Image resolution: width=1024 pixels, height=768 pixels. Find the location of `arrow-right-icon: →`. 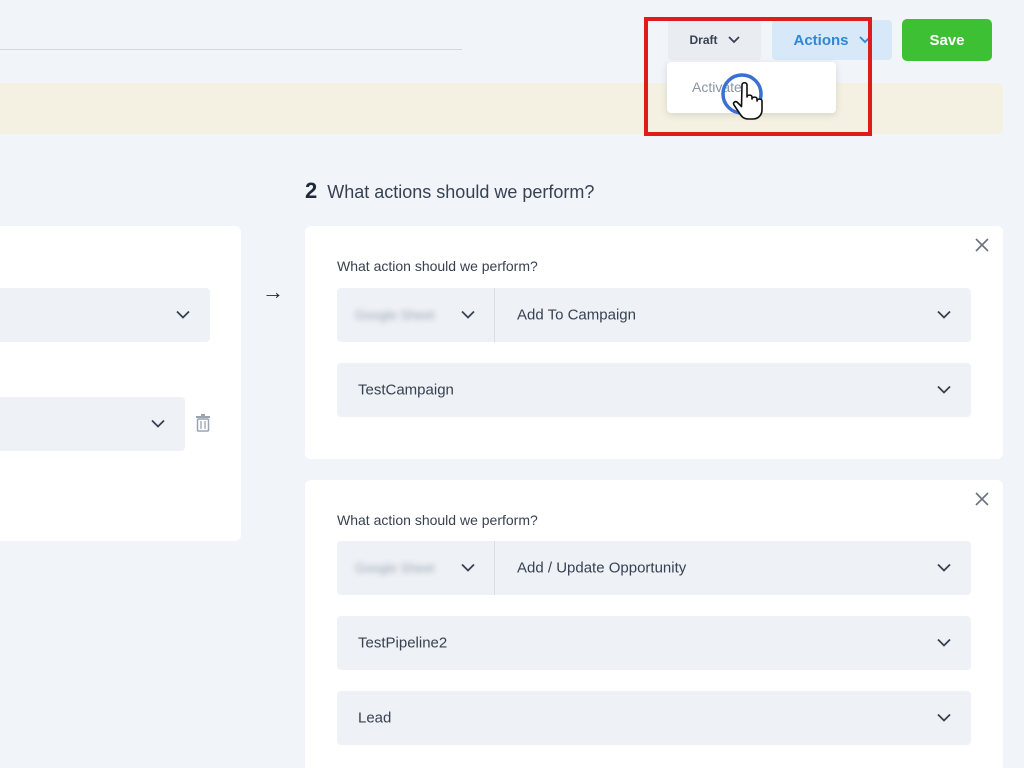

arrow-right-icon: → is located at coordinates (273, 291).